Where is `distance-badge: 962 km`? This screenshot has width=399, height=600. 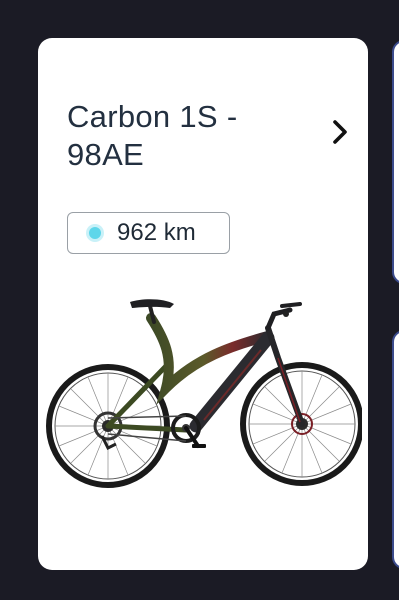 distance-badge: 962 km is located at coordinates (148, 233).